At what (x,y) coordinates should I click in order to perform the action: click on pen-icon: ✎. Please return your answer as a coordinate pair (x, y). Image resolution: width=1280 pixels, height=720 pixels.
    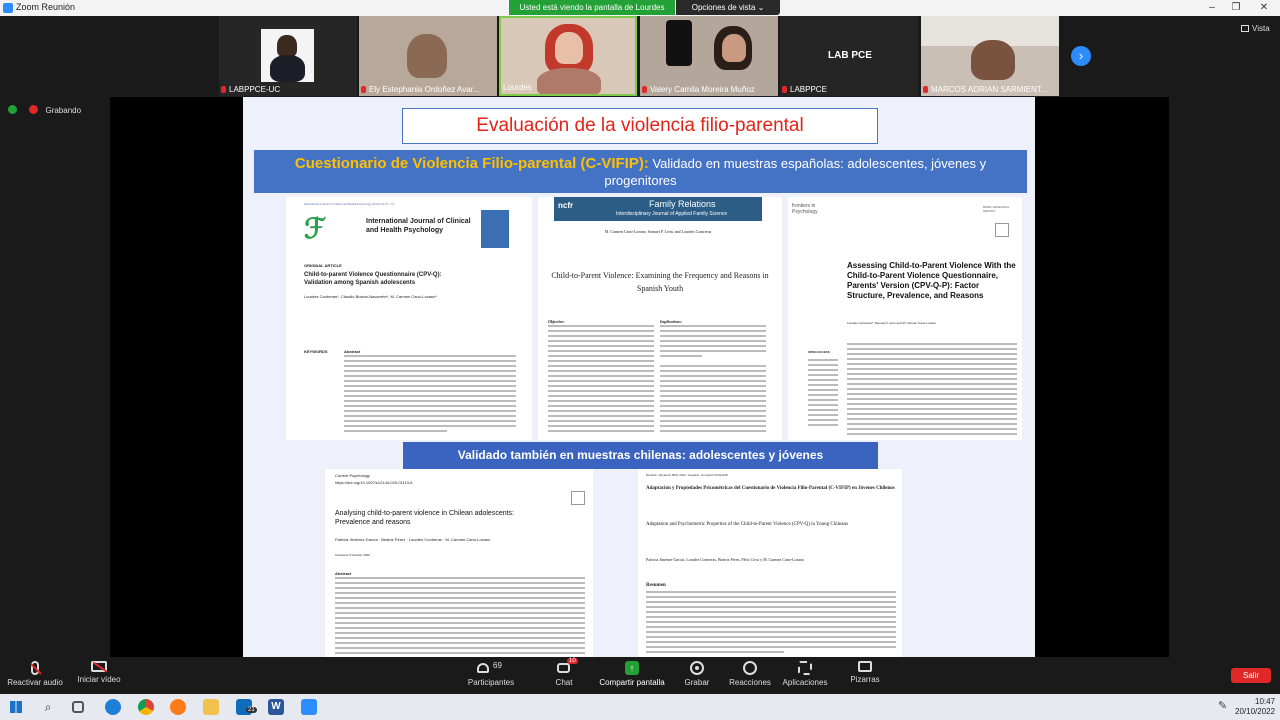
    Looking at the image, I should click on (1226, 707).